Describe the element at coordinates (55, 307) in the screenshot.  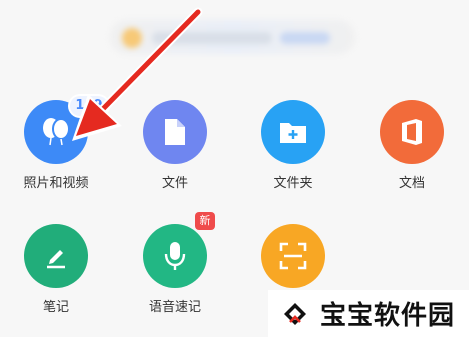
I see `tile-label: 笔记` at that location.